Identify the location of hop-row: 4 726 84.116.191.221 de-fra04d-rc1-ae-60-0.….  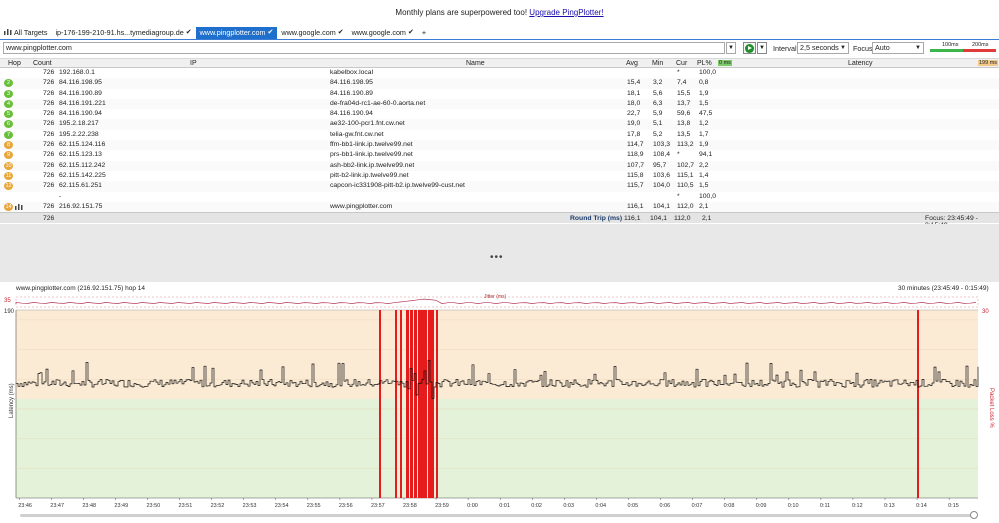
(499, 104).